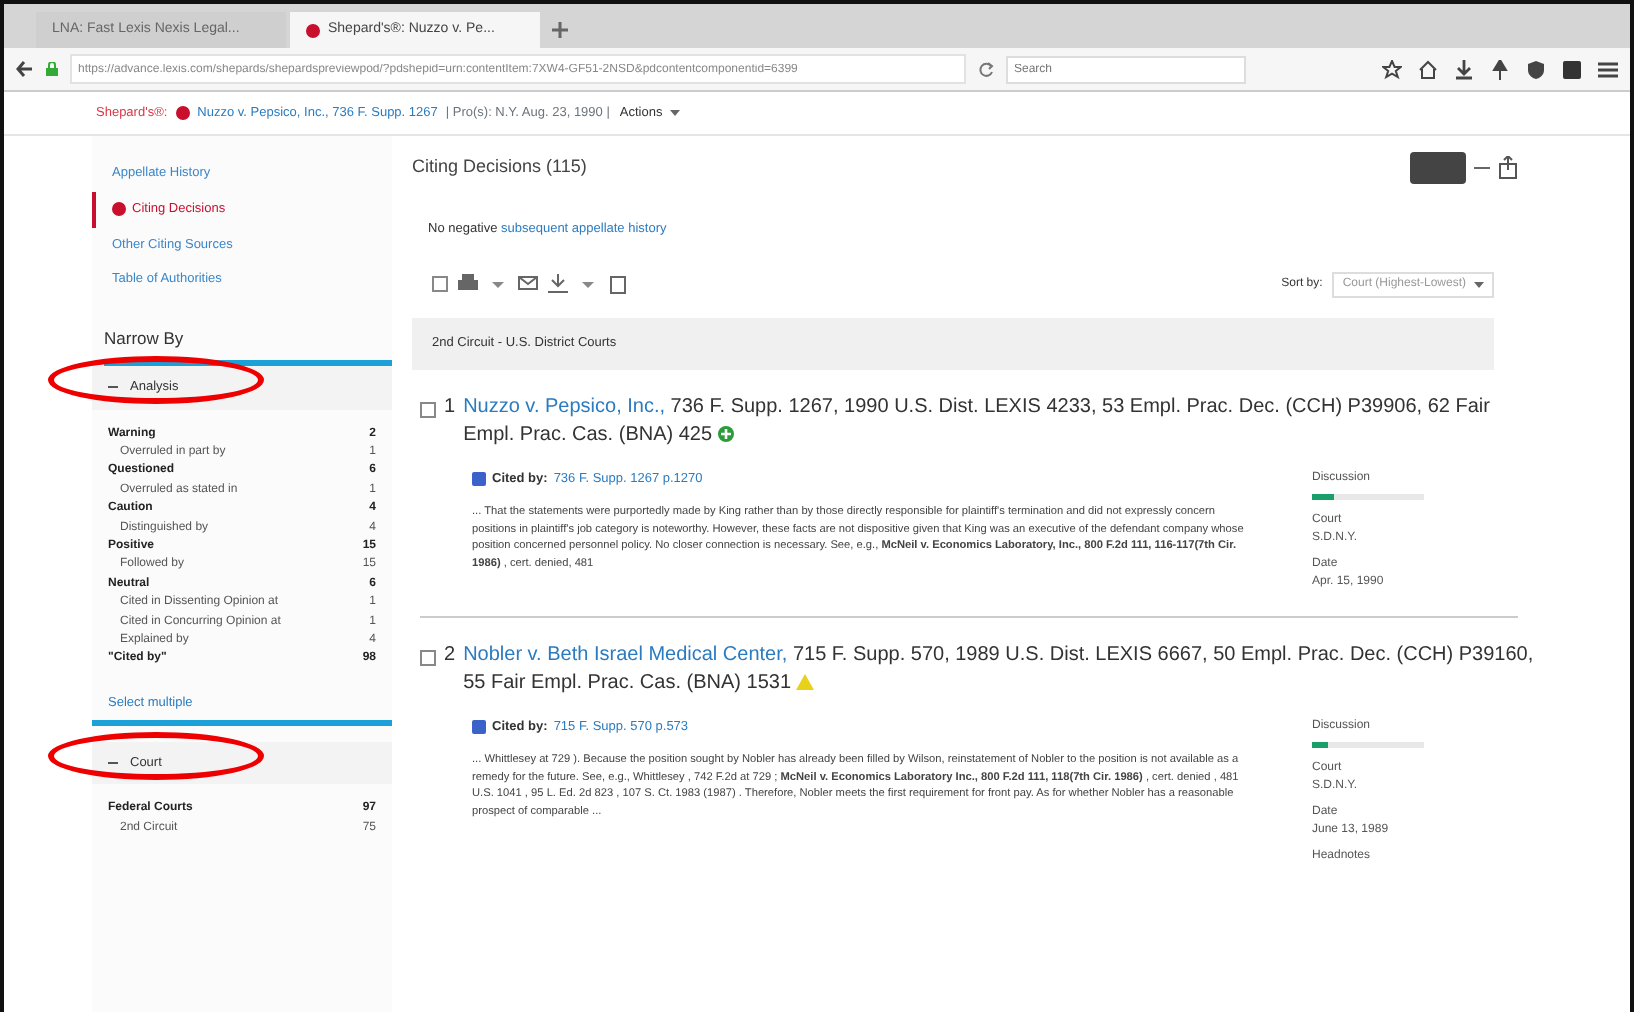  I want to click on result-number: 2, so click(450, 655).